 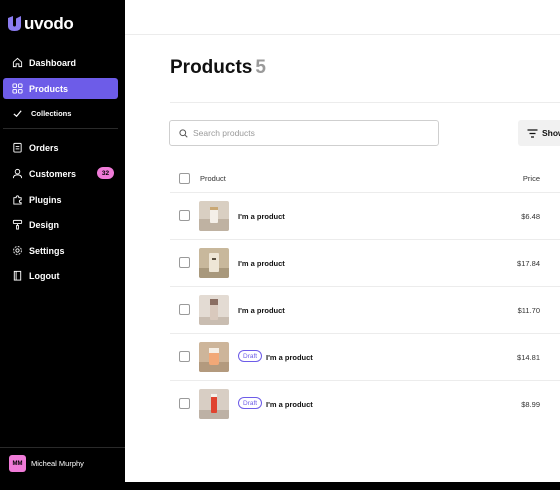 What do you see at coordinates (17, 113) in the screenshot?
I see `check-icon` at bounding box center [17, 113].